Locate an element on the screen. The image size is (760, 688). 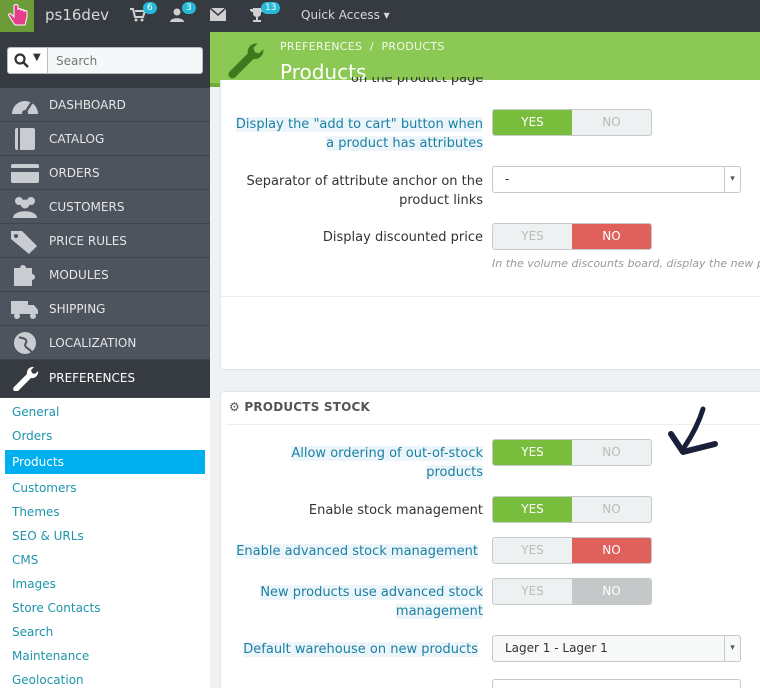
user-icon: 3 is located at coordinates (183, 14).